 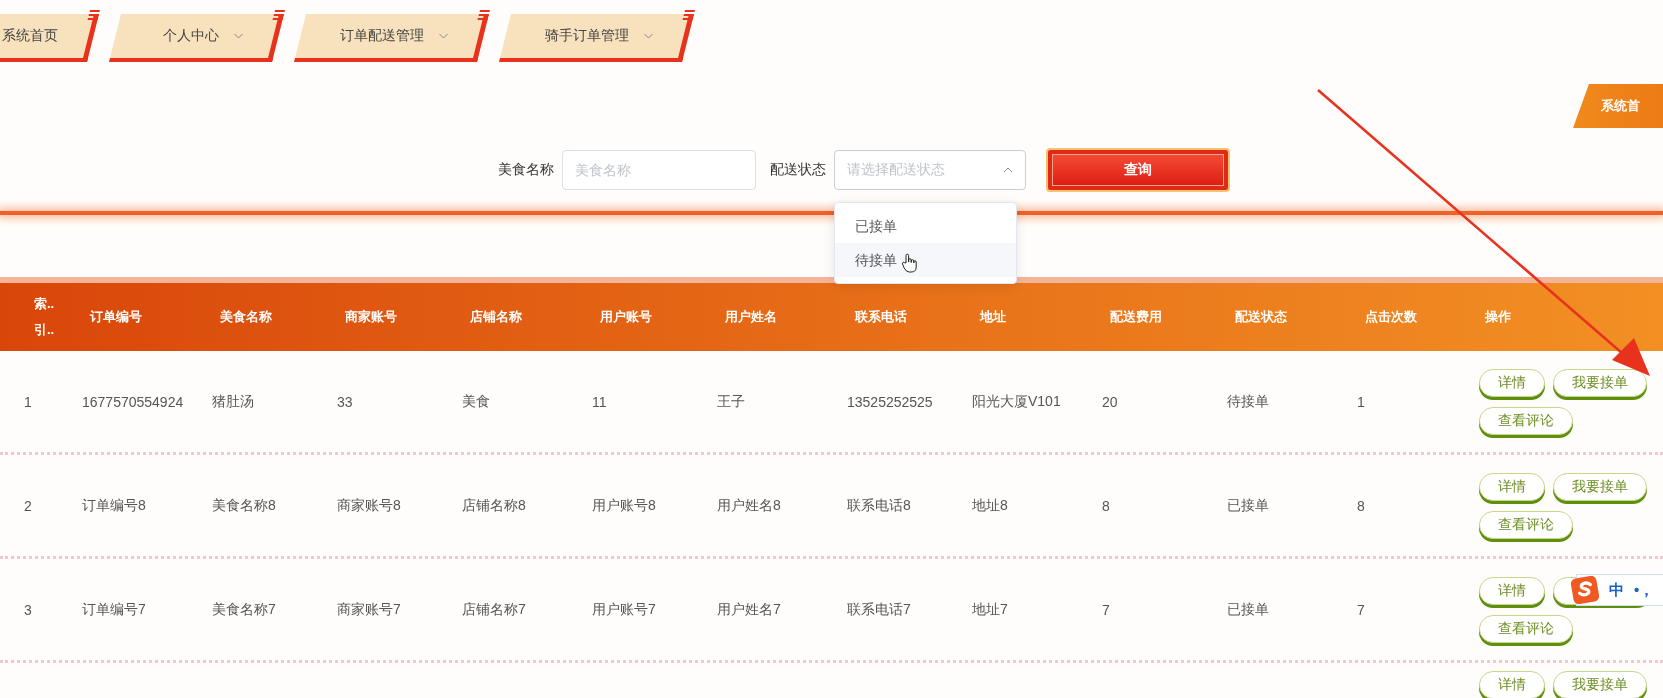 I want to click on dropdown-option: 待接单, so click(x=925, y=260).